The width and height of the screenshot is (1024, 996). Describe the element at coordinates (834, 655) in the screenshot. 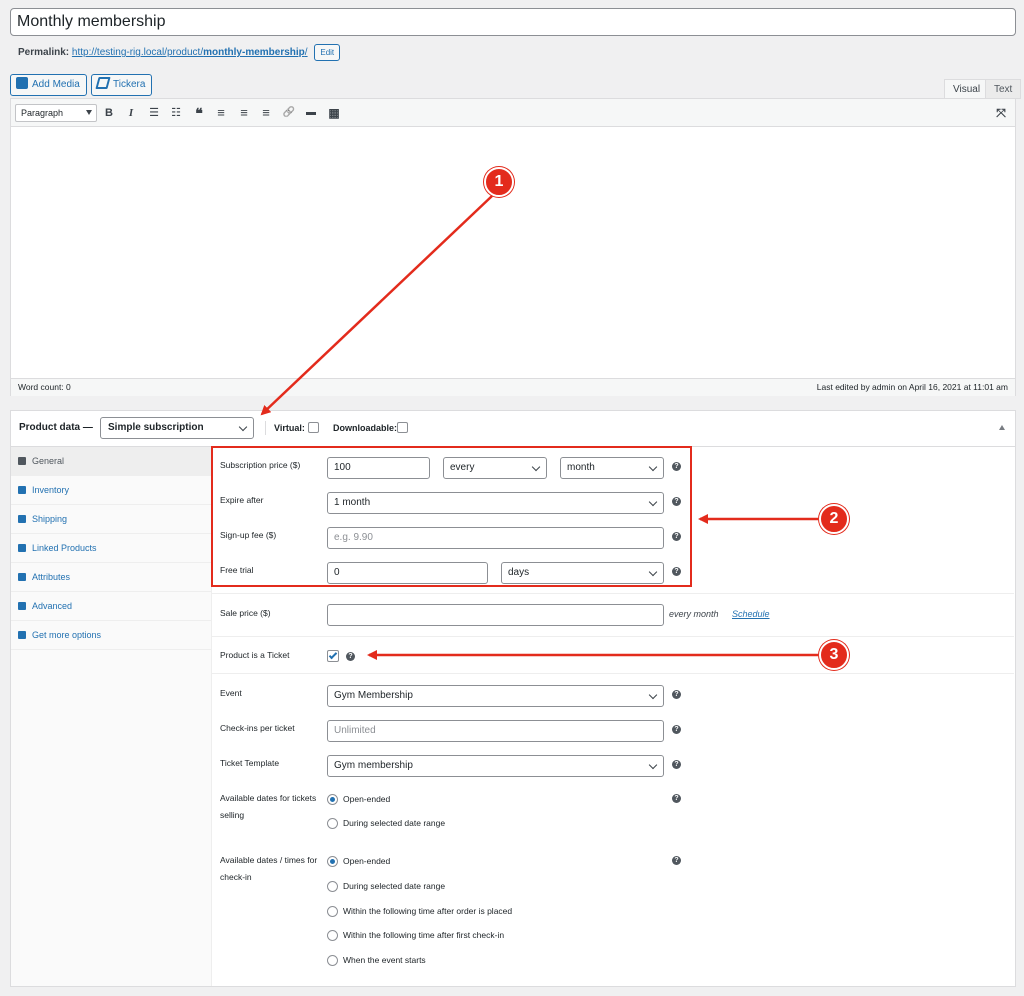

I see `annotation-badge-3: 3` at that location.